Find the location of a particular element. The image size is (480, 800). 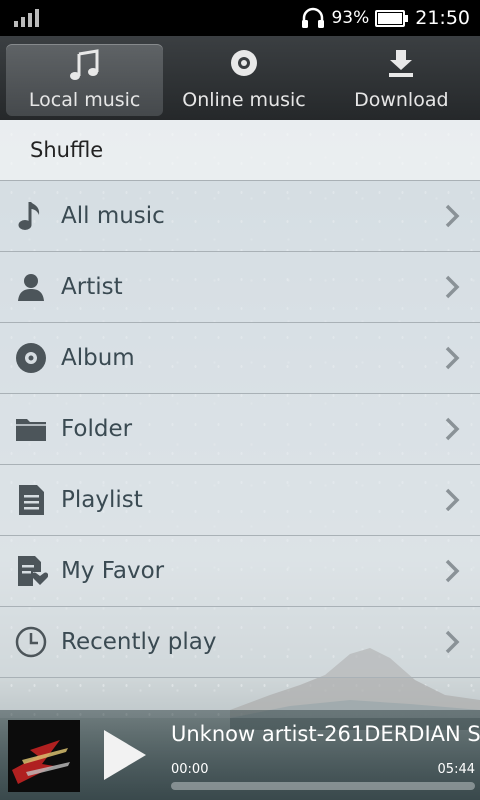

download-icon is located at coordinates (401, 63).